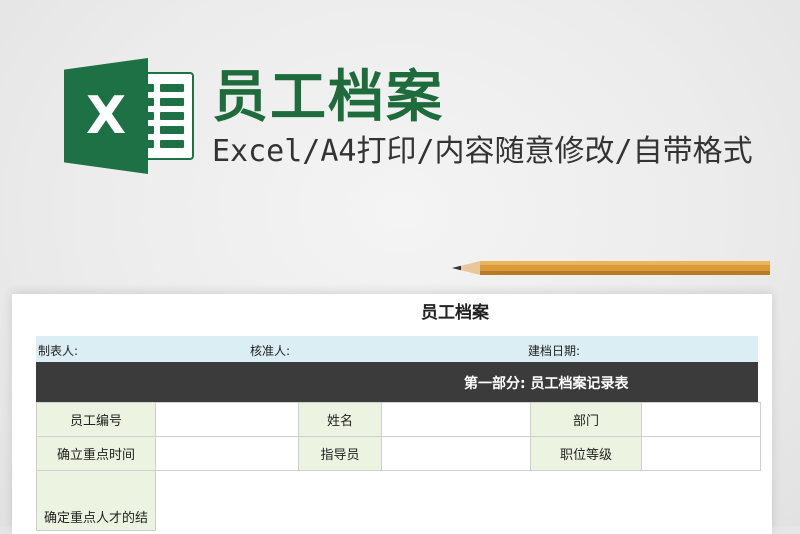  Describe the element at coordinates (340, 453) in the screenshot. I see `cell-label: 指导员` at that location.